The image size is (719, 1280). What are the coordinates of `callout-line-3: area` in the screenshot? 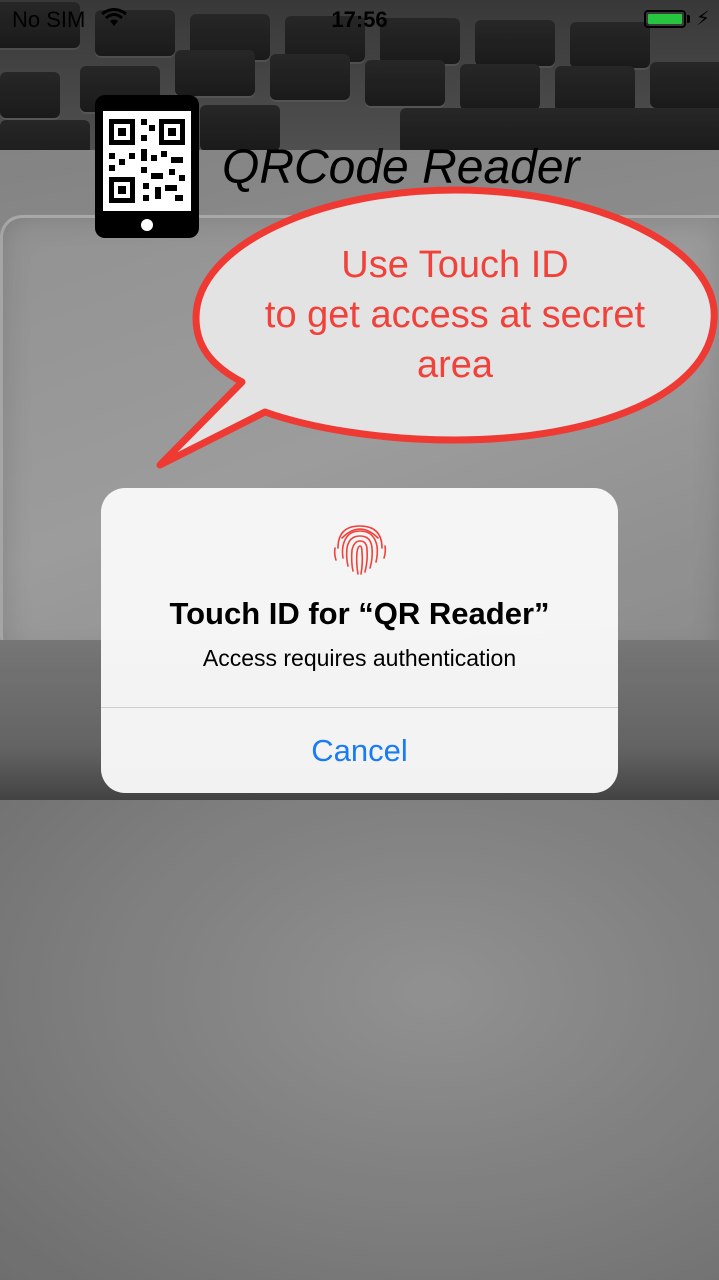 It's located at (455, 365).